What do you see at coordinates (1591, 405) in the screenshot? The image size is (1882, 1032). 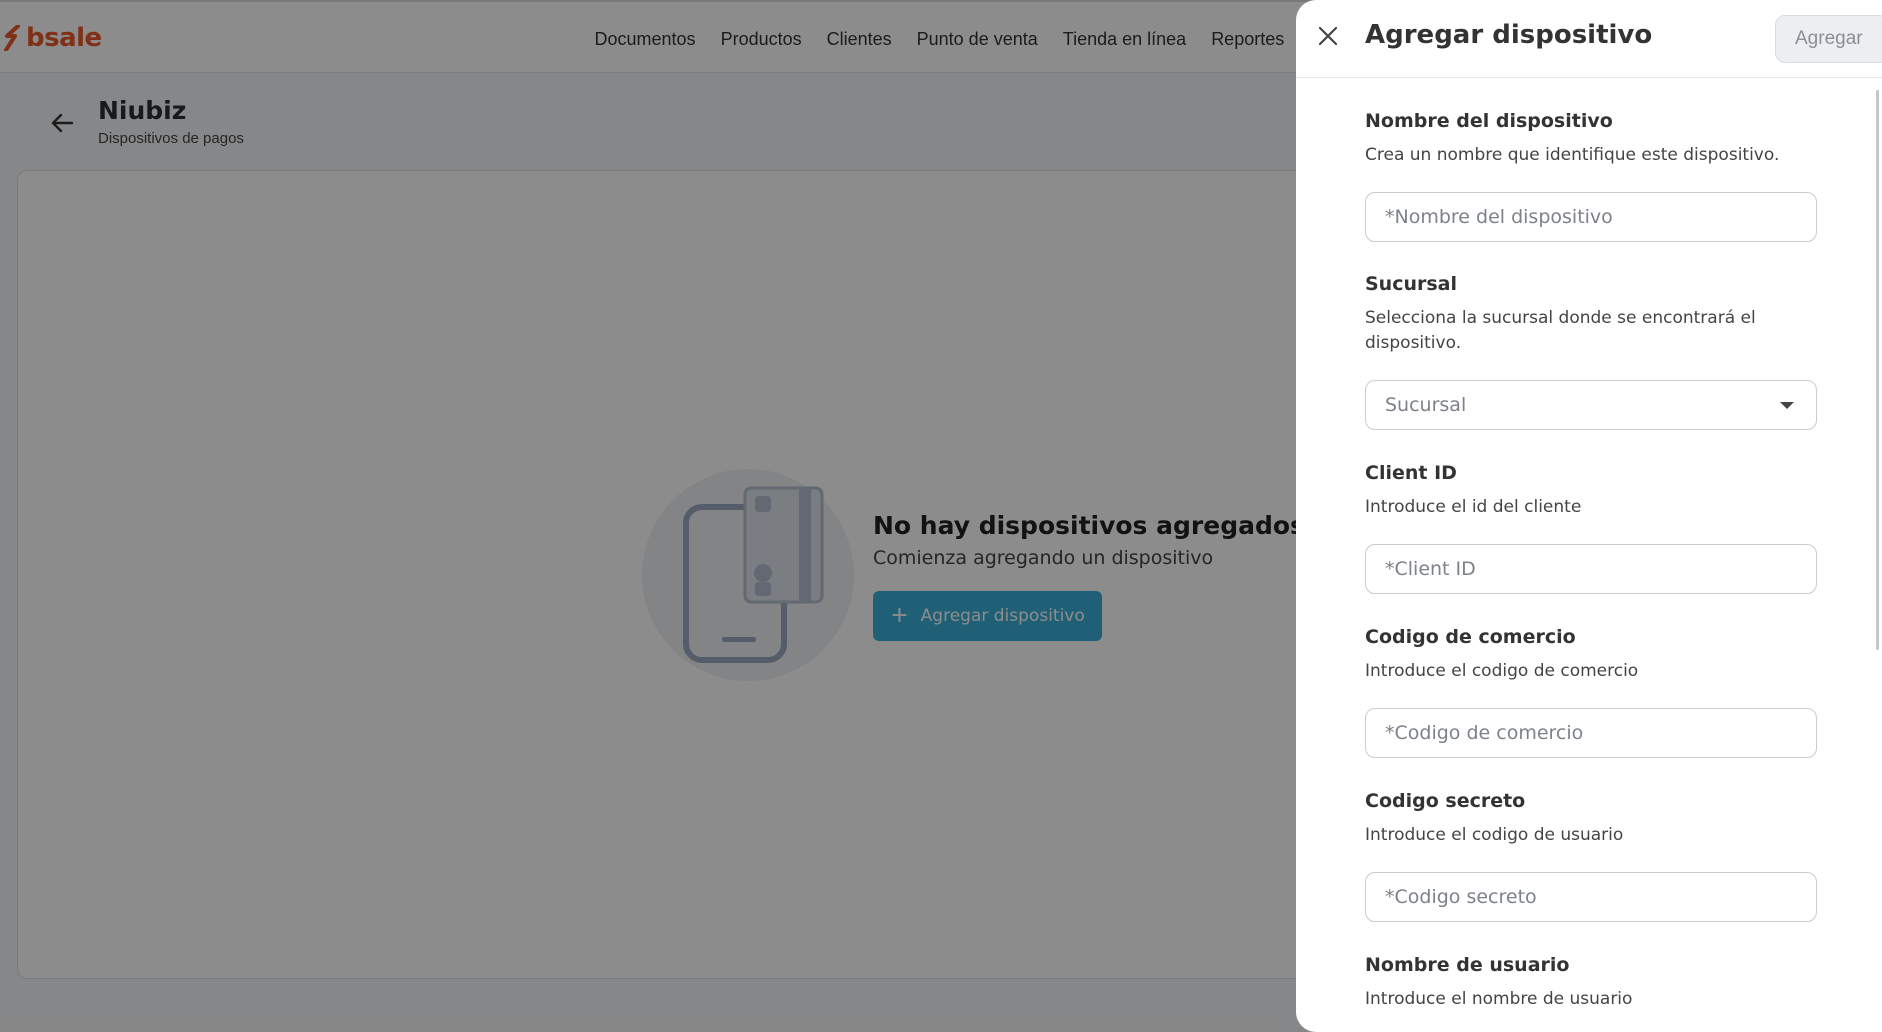 I see `sucursal-select: Sucursal` at bounding box center [1591, 405].